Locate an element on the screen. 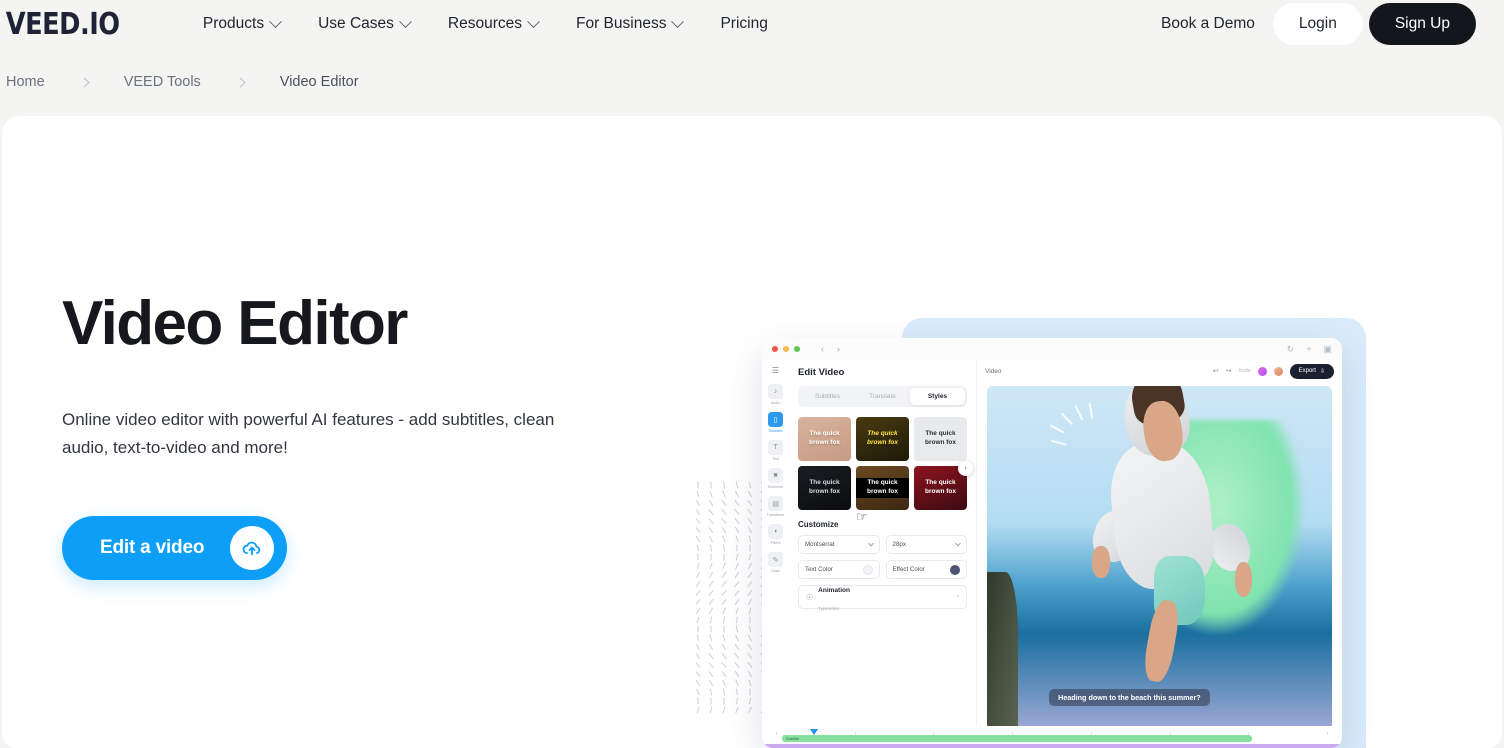  browser-chrome: ‹ › ↻ + ▣ is located at coordinates (1052, 349).